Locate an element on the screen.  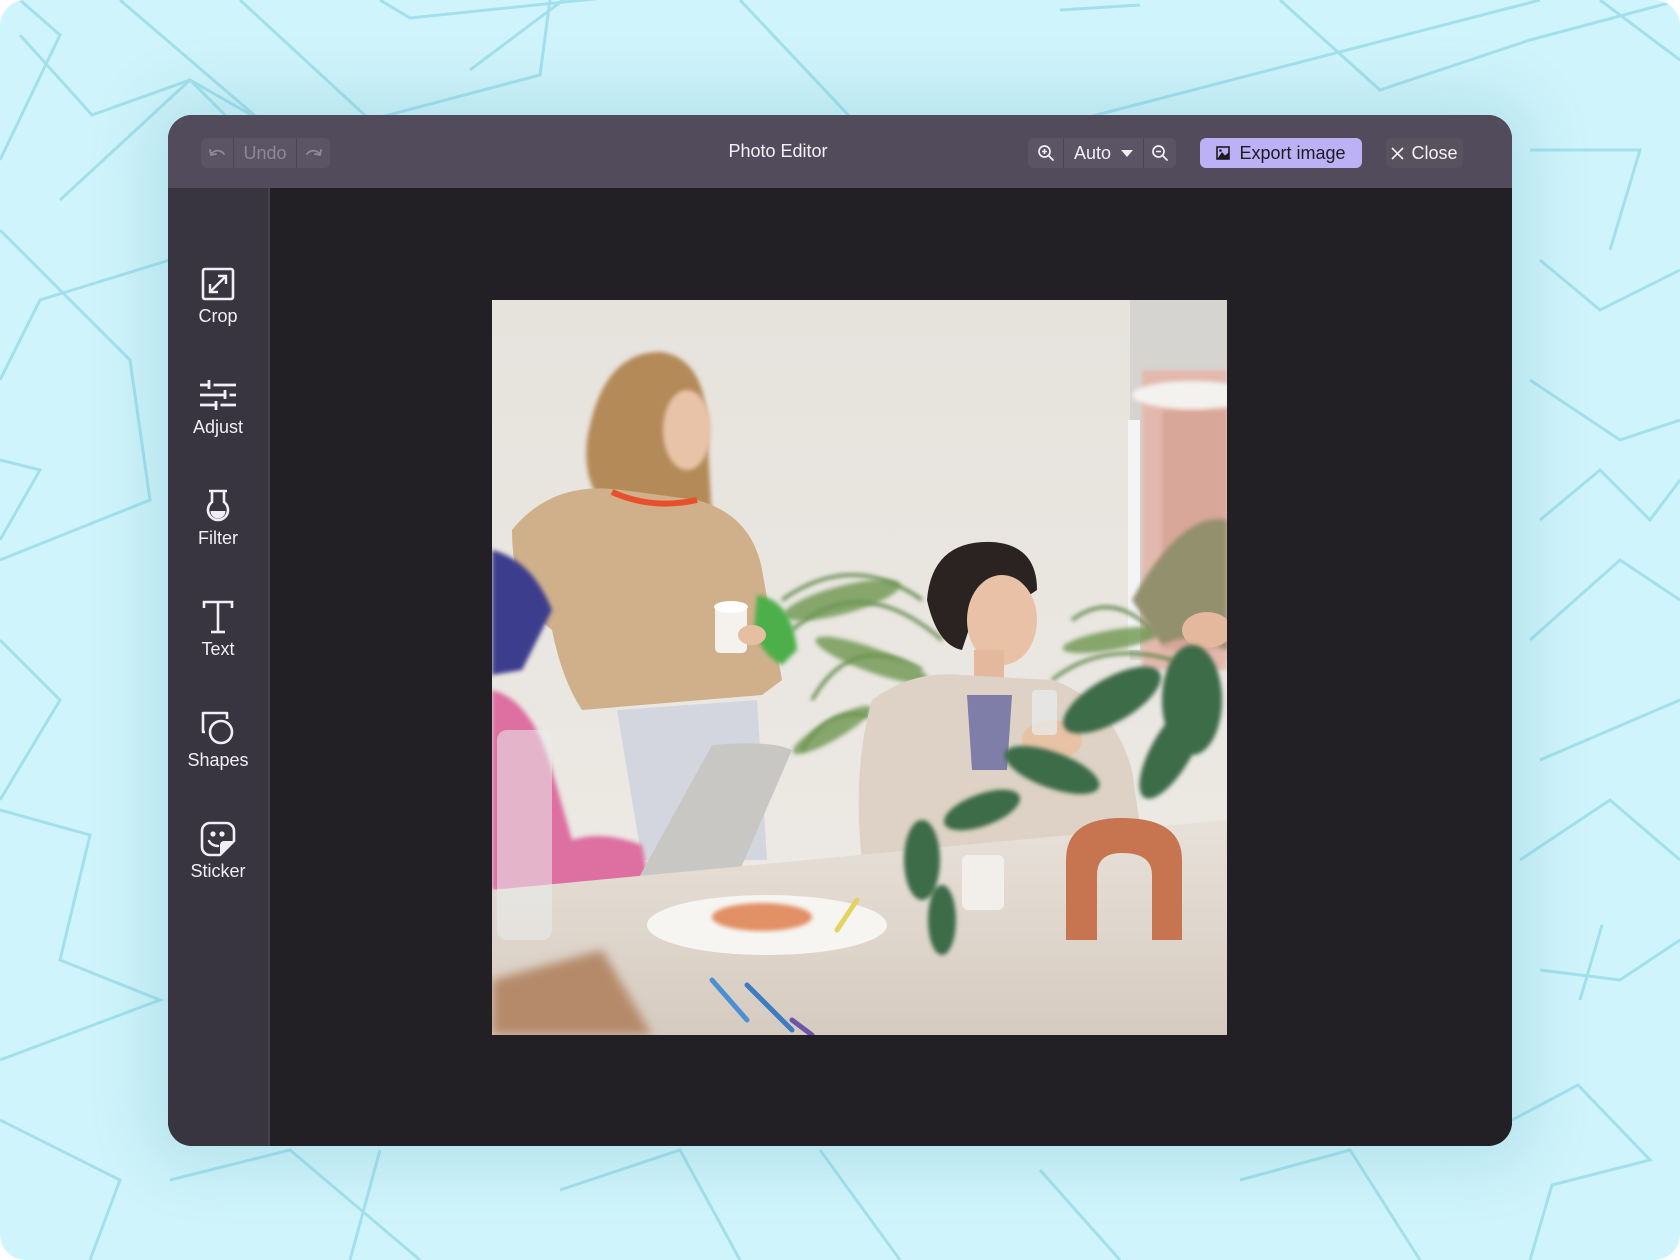
undo-redo-group: Undo is located at coordinates (265, 153).